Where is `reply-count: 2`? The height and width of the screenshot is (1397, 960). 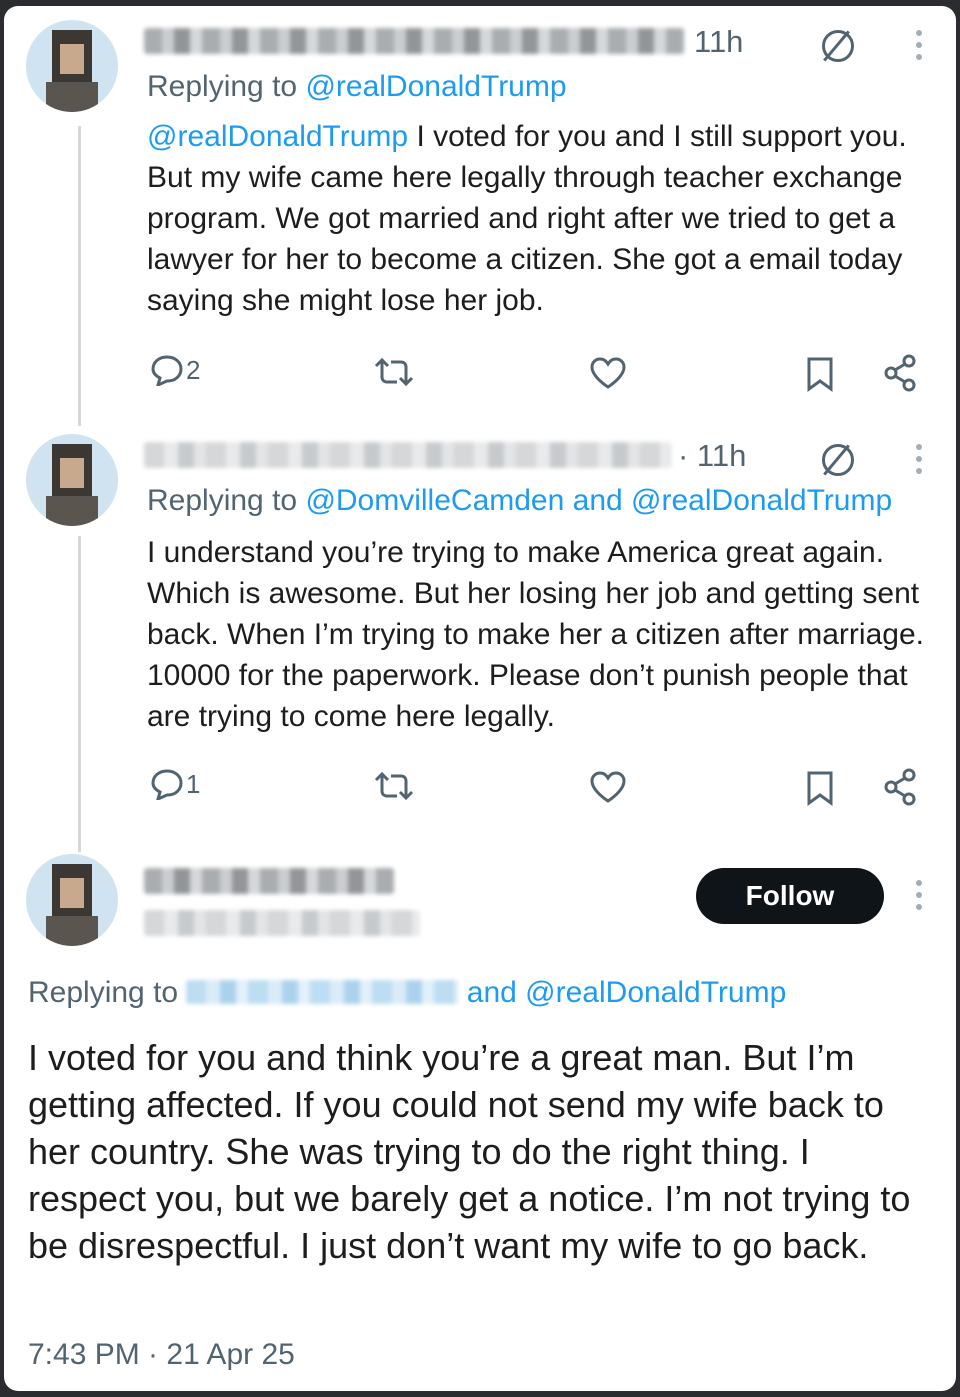 reply-count: 2 is located at coordinates (193, 369).